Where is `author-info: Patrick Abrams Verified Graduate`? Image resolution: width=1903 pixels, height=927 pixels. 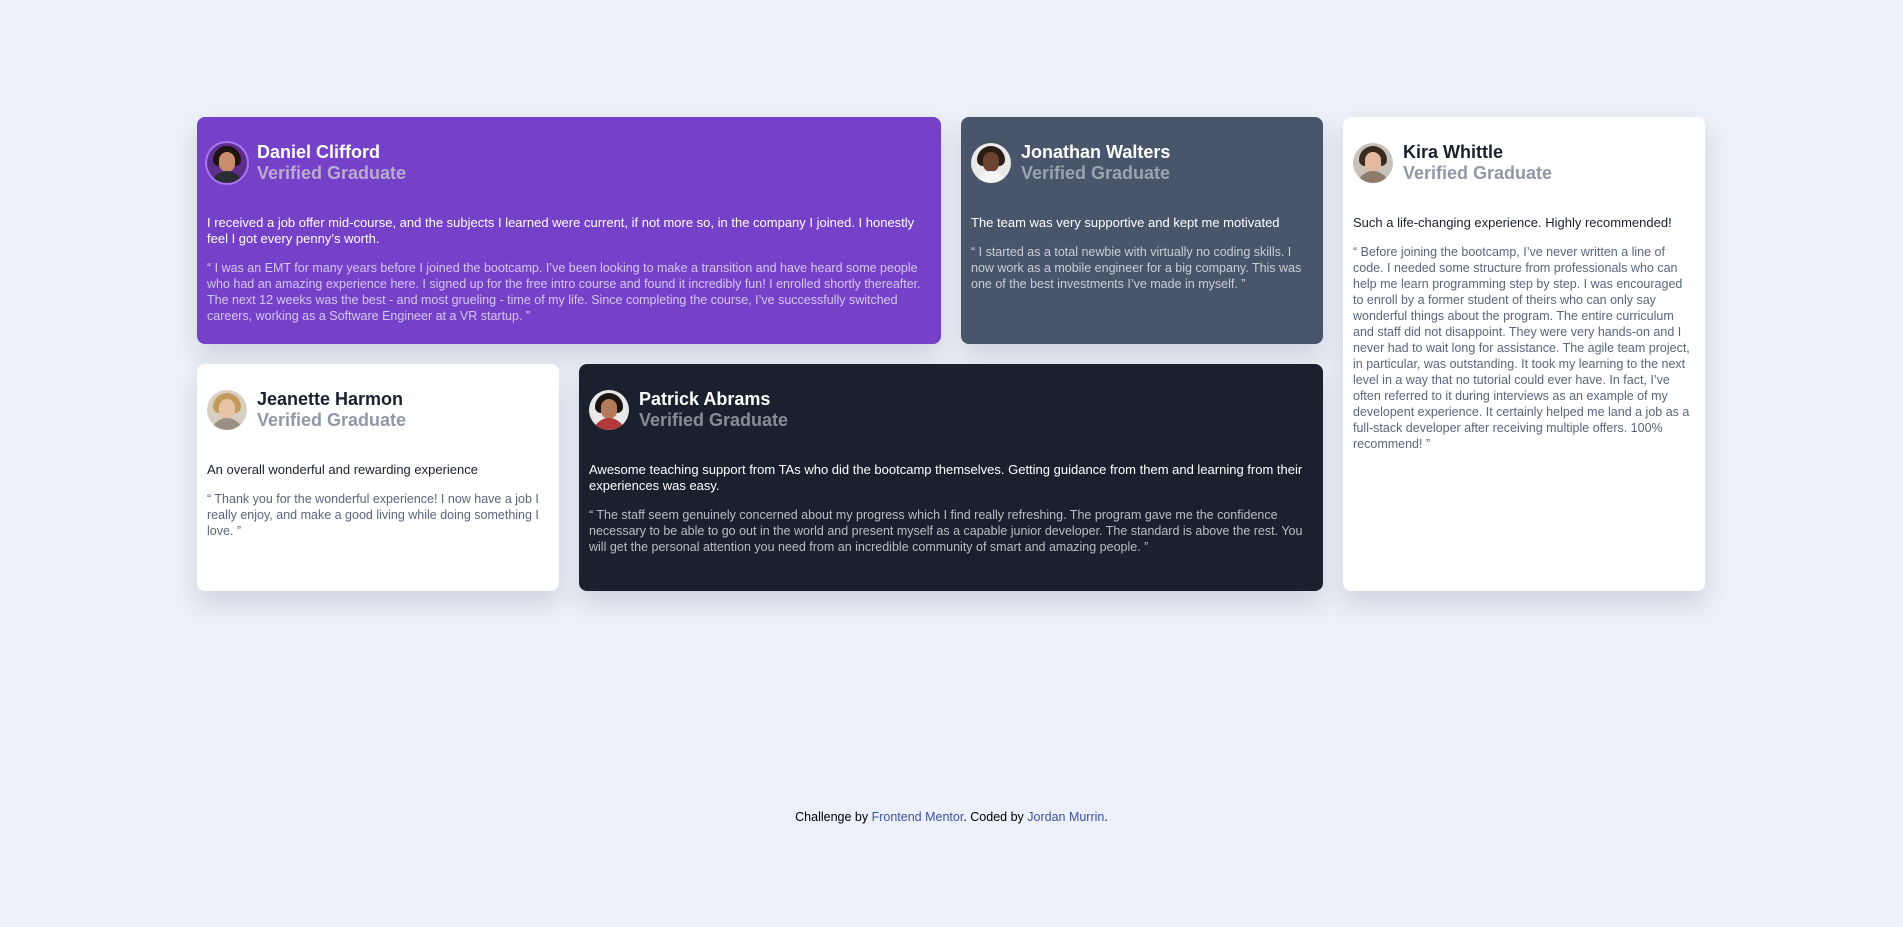
author-info: Patrick Abrams Verified Graduate is located at coordinates (713, 410).